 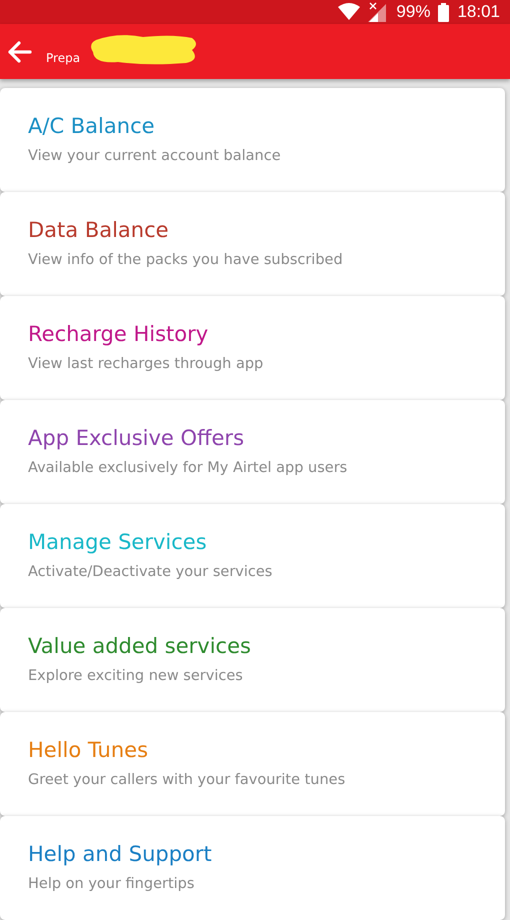 What do you see at coordinates (187, 780) in the screenshot?
I see `menu-description: Greet your callers with your favourite tunes` at bounding box center [187, 780].